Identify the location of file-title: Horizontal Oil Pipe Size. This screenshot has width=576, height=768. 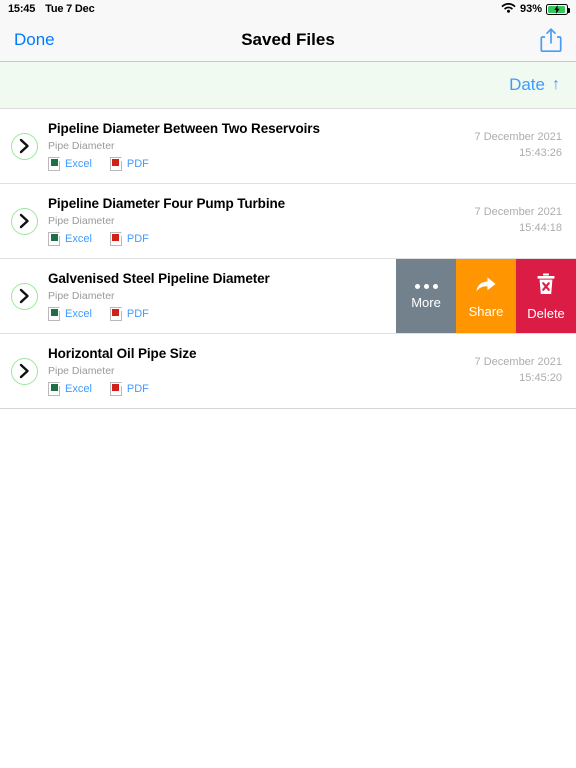
(122, 354).